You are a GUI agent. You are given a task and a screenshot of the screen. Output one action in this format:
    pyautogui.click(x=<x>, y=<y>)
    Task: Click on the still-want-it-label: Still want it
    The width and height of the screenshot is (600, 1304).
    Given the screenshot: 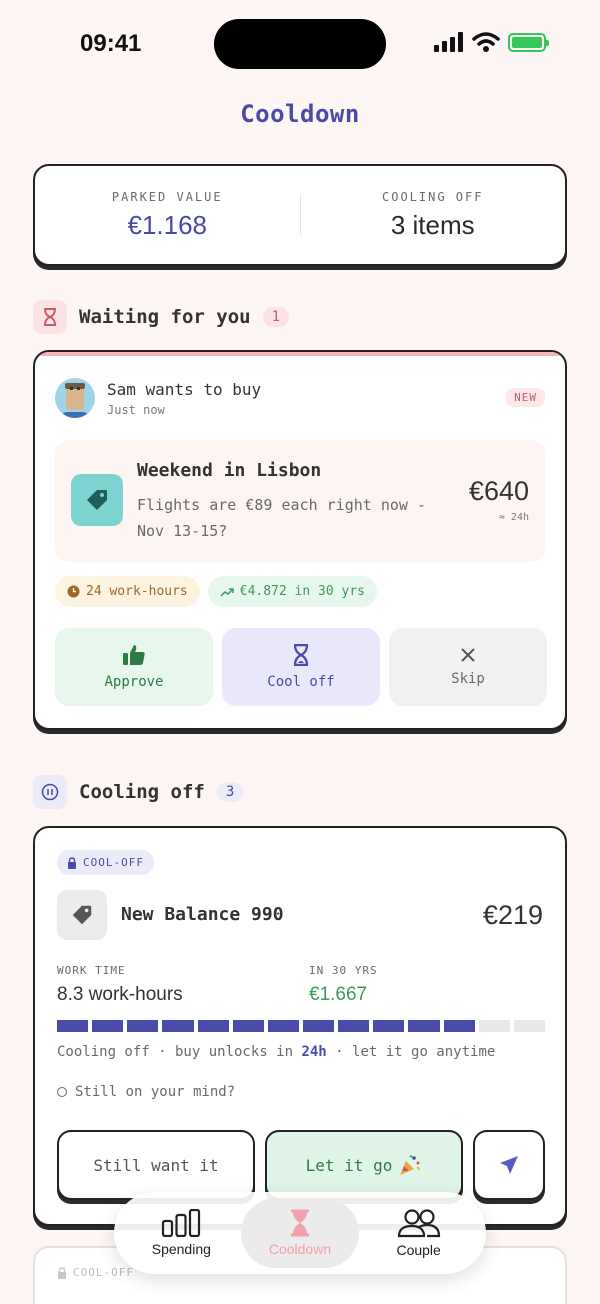 What is the action you would take?
    pyautogui.click(x=156, y=1165)
    